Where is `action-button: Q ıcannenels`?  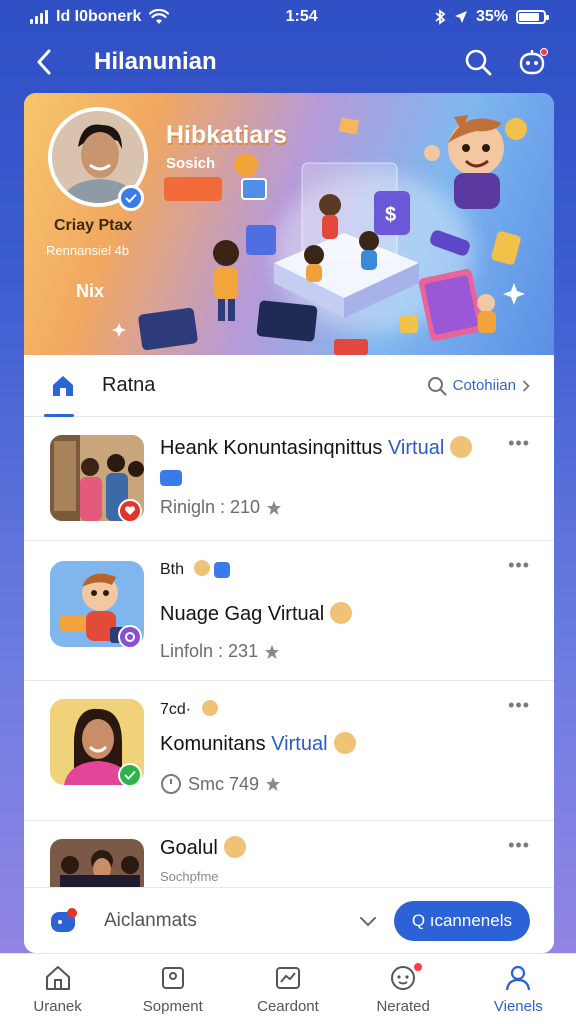
action-button: Q ıcannenels is located at coordinates (461, 920).